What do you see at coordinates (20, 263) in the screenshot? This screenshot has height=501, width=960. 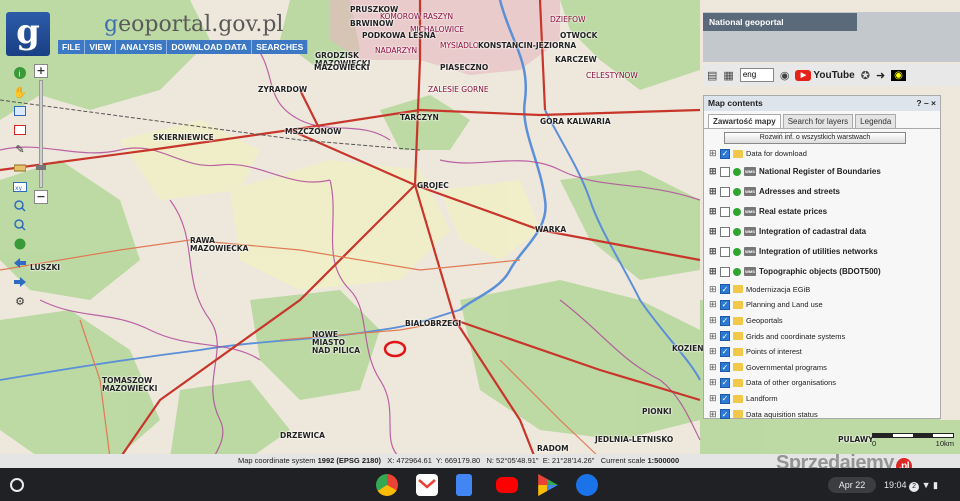 I see `previous-view-arrow-icon` at bounding box center [20, 263].